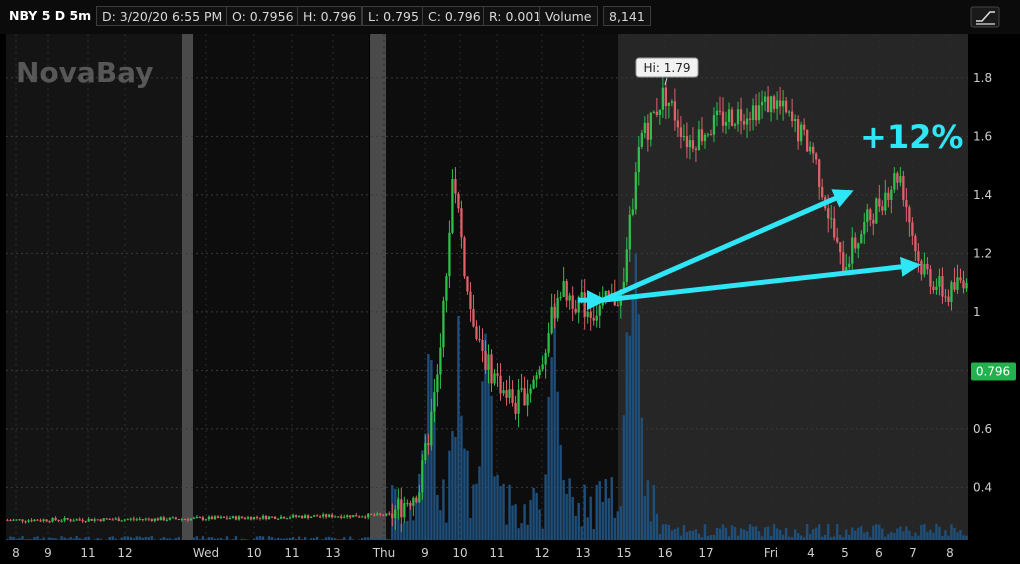 This screenshot has width=1020, height=564. Describe the element at coordinates (84, 72) in the screenshot. I see `company-logo-watermark: NovaBay` at that location.